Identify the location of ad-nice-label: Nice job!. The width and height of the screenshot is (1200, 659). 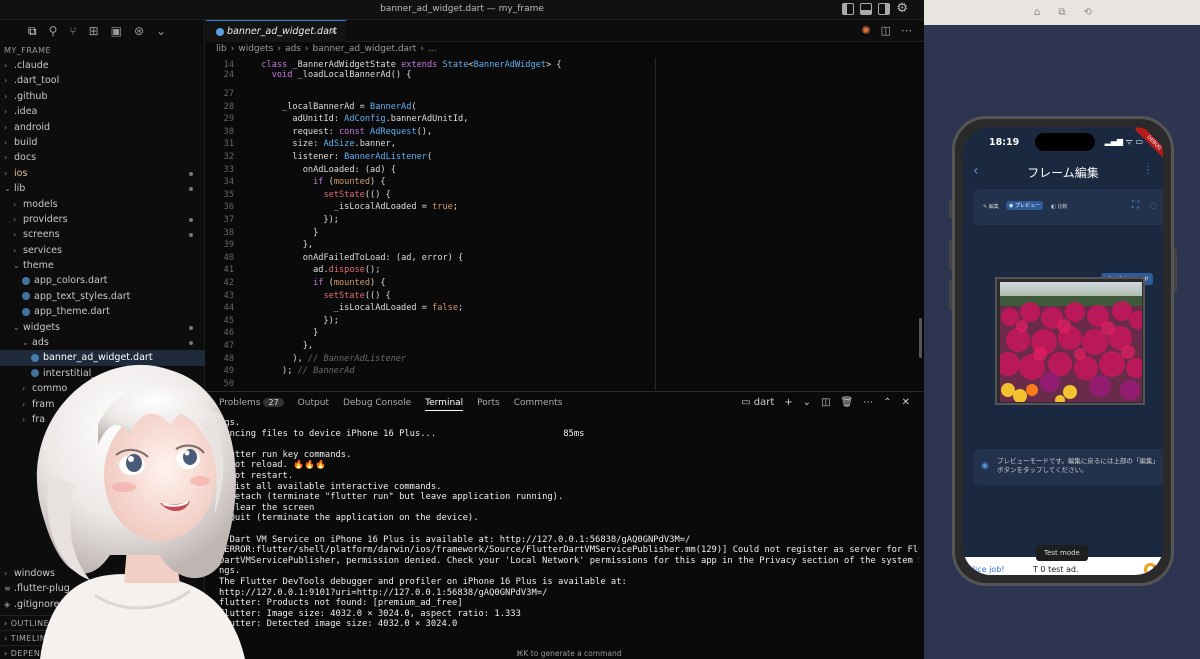
(987, 569).